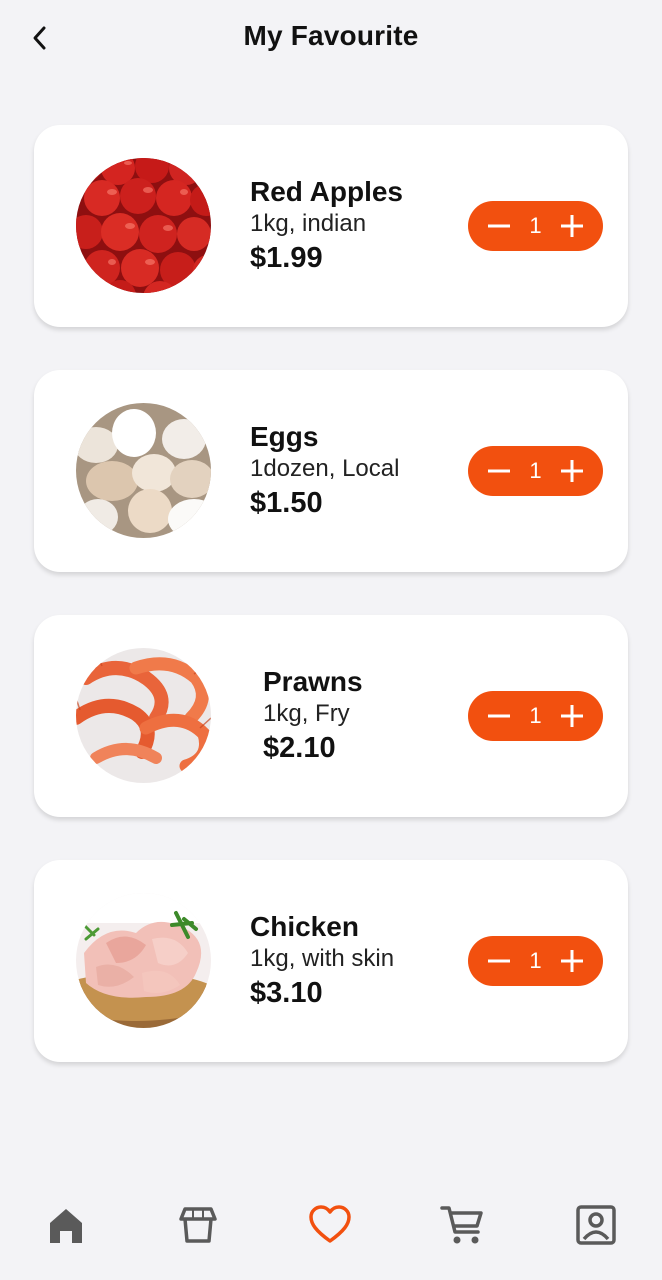 The height and width of the screenshot is (1280, 662). I want to click on favourite-card-eggs: Eggs 1dozen, Local $1.50 1, so click(331, 471).